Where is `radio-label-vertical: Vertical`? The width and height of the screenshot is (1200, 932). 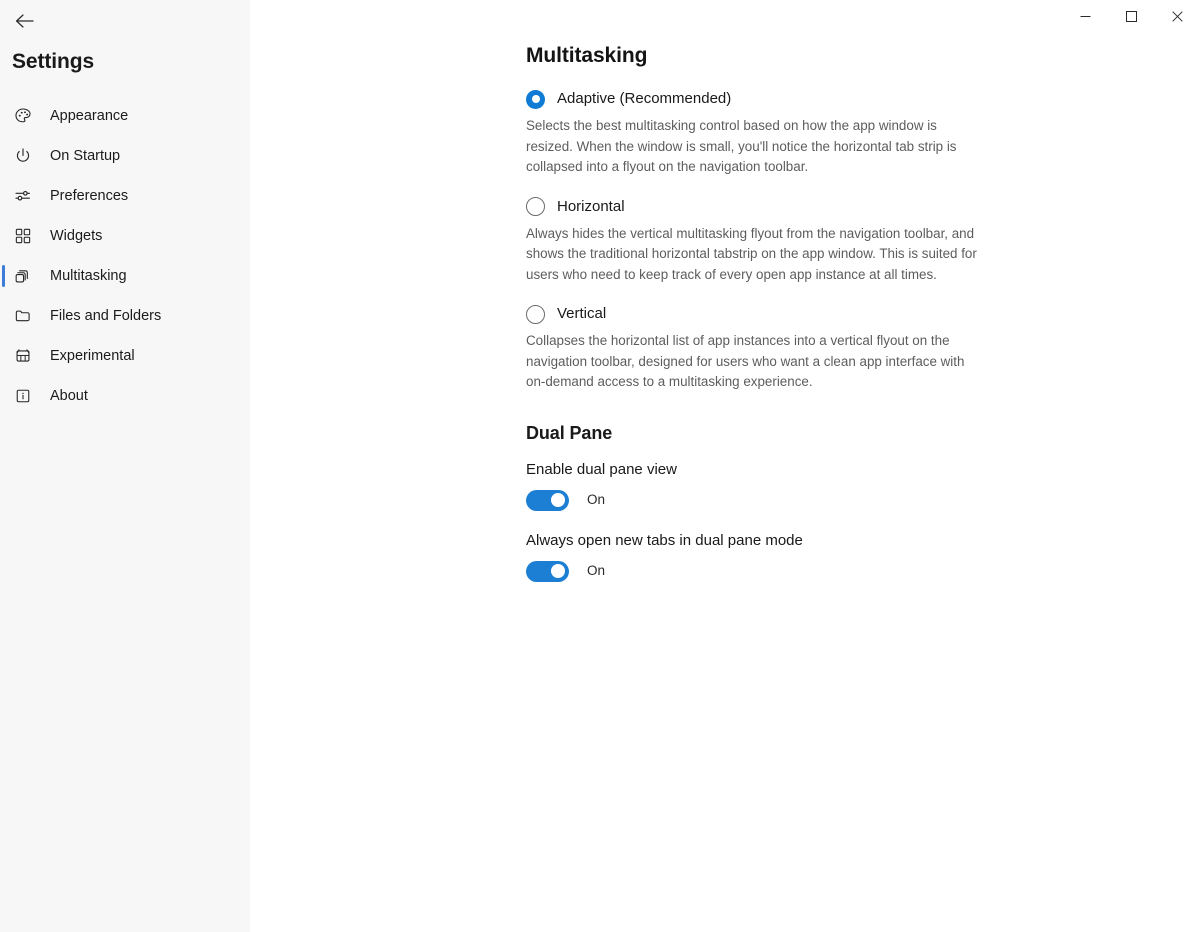
radio-label-vertical: Vertical is located at coordinates (582, 313).